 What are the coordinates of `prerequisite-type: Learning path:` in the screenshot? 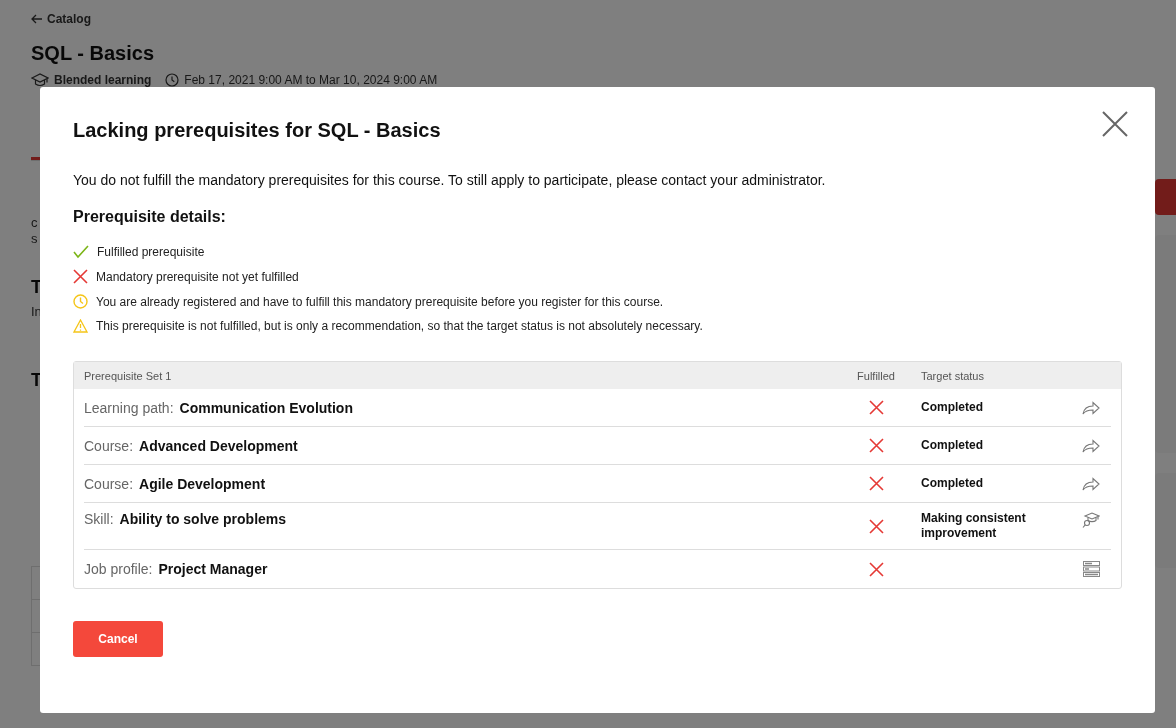 It's located at (129, 407).